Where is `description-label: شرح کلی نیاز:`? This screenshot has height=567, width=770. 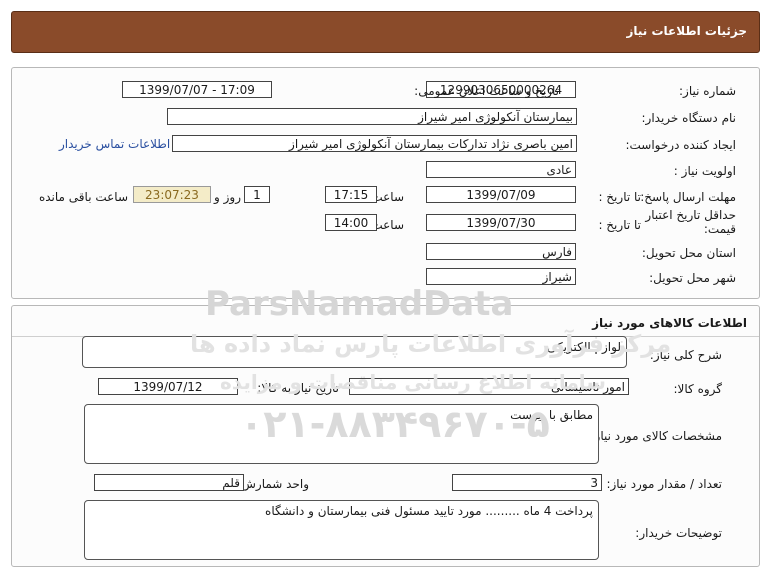
description-label: شرح کلی نیاز: is located at coordinates (685, 355).